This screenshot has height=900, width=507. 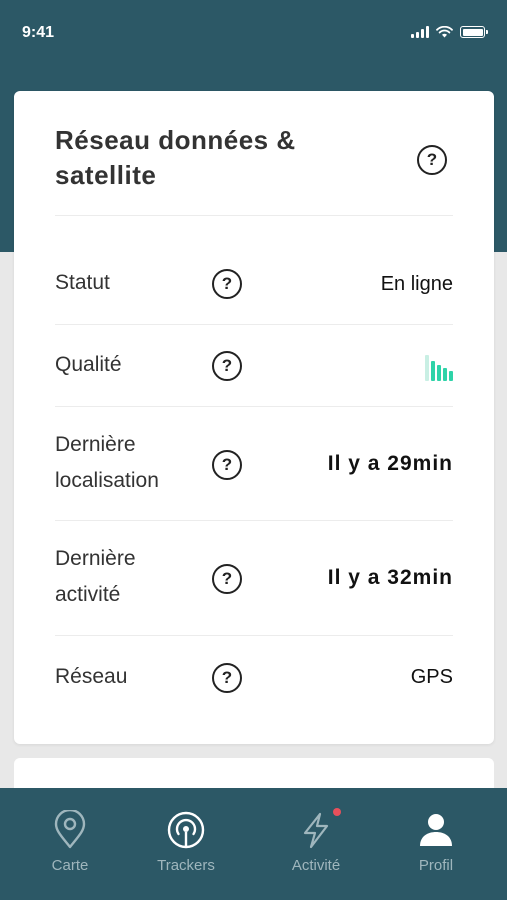 What do you see at coordinates (420, 32) in the screenshot?
I see `signal-icon` at bounding box center [420, 32].